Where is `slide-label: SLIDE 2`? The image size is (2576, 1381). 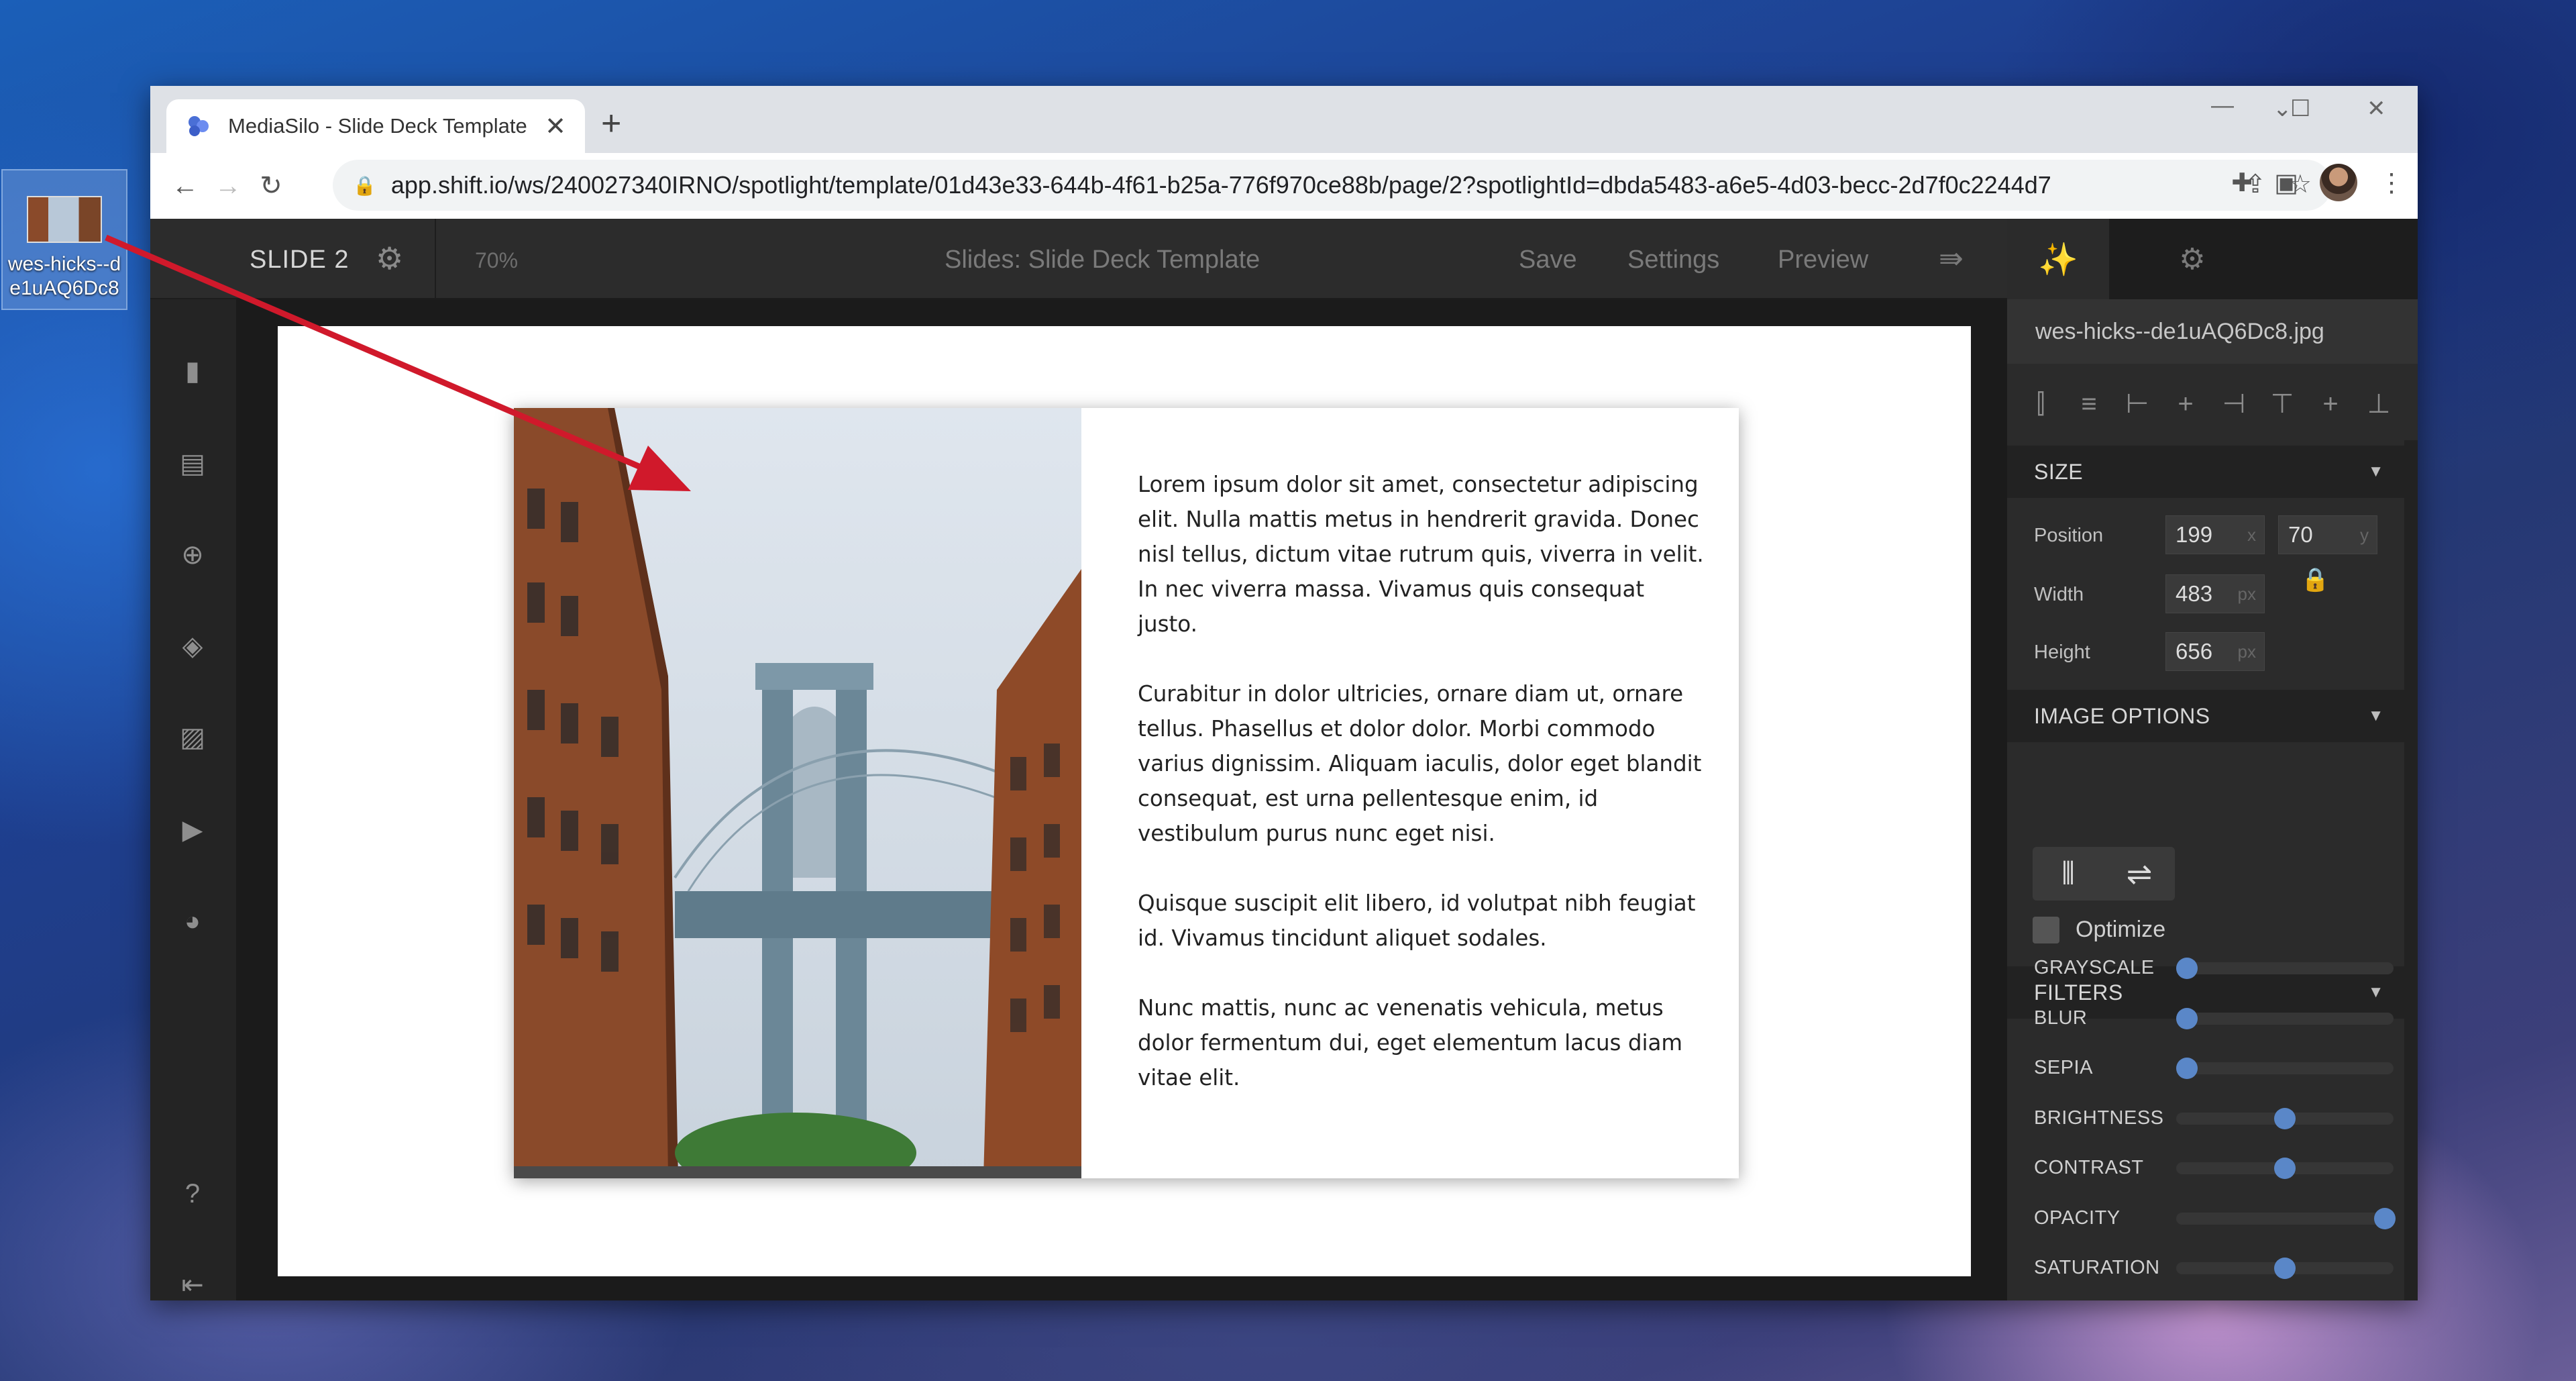 slide-label: SLIDE 2 is located at coordinates (300, 260).